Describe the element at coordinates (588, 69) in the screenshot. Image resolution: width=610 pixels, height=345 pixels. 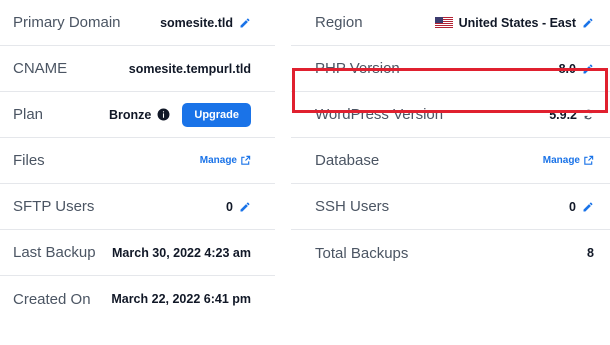
I see `edit-php-version-pencil-icon` at that location.